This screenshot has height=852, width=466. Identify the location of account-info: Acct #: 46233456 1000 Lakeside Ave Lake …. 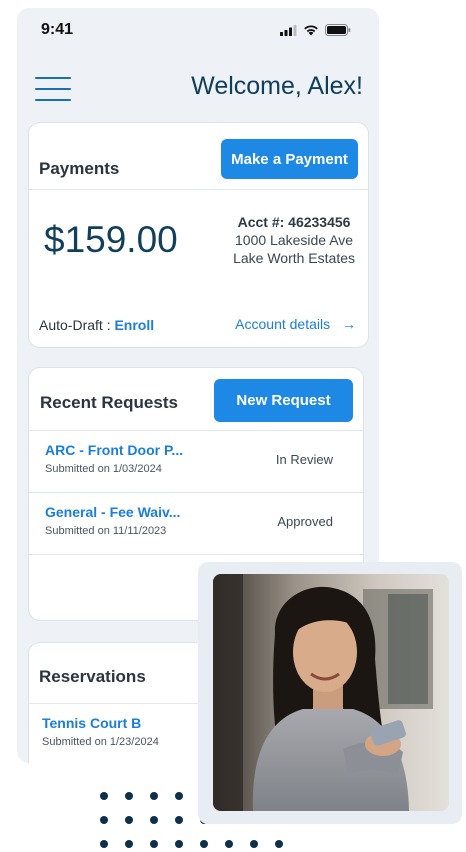
(294, 240).